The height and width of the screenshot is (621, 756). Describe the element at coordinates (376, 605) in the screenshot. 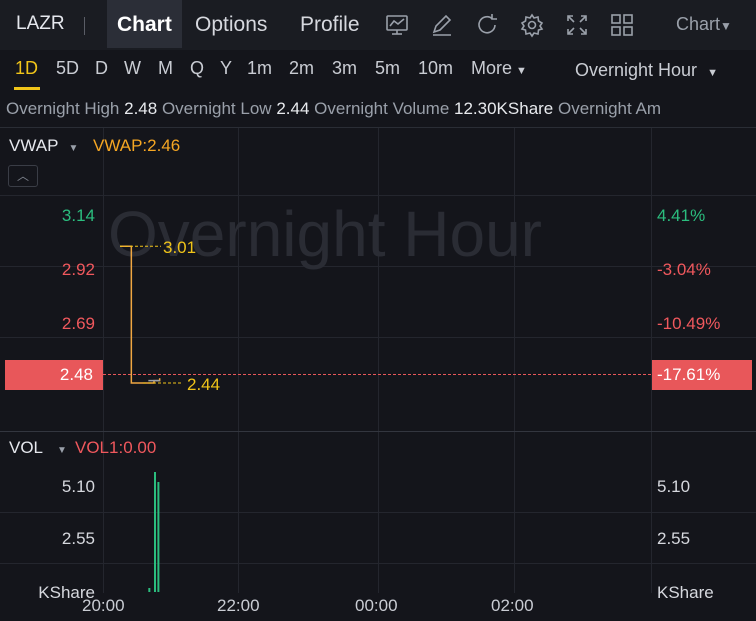

I see `time-tick: 00:00` at that location.